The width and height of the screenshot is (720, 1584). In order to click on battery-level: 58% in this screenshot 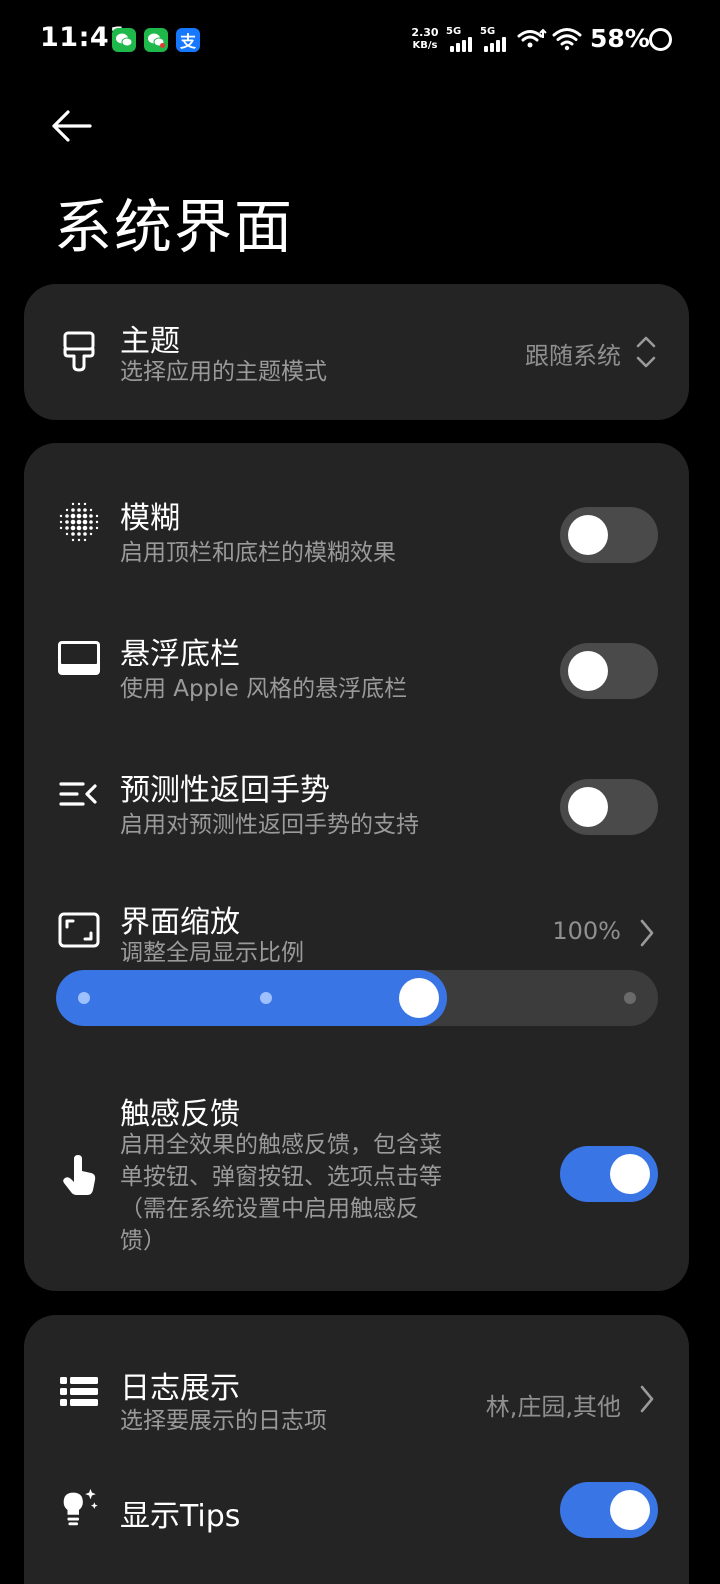, I will do `click(620, 38)`.